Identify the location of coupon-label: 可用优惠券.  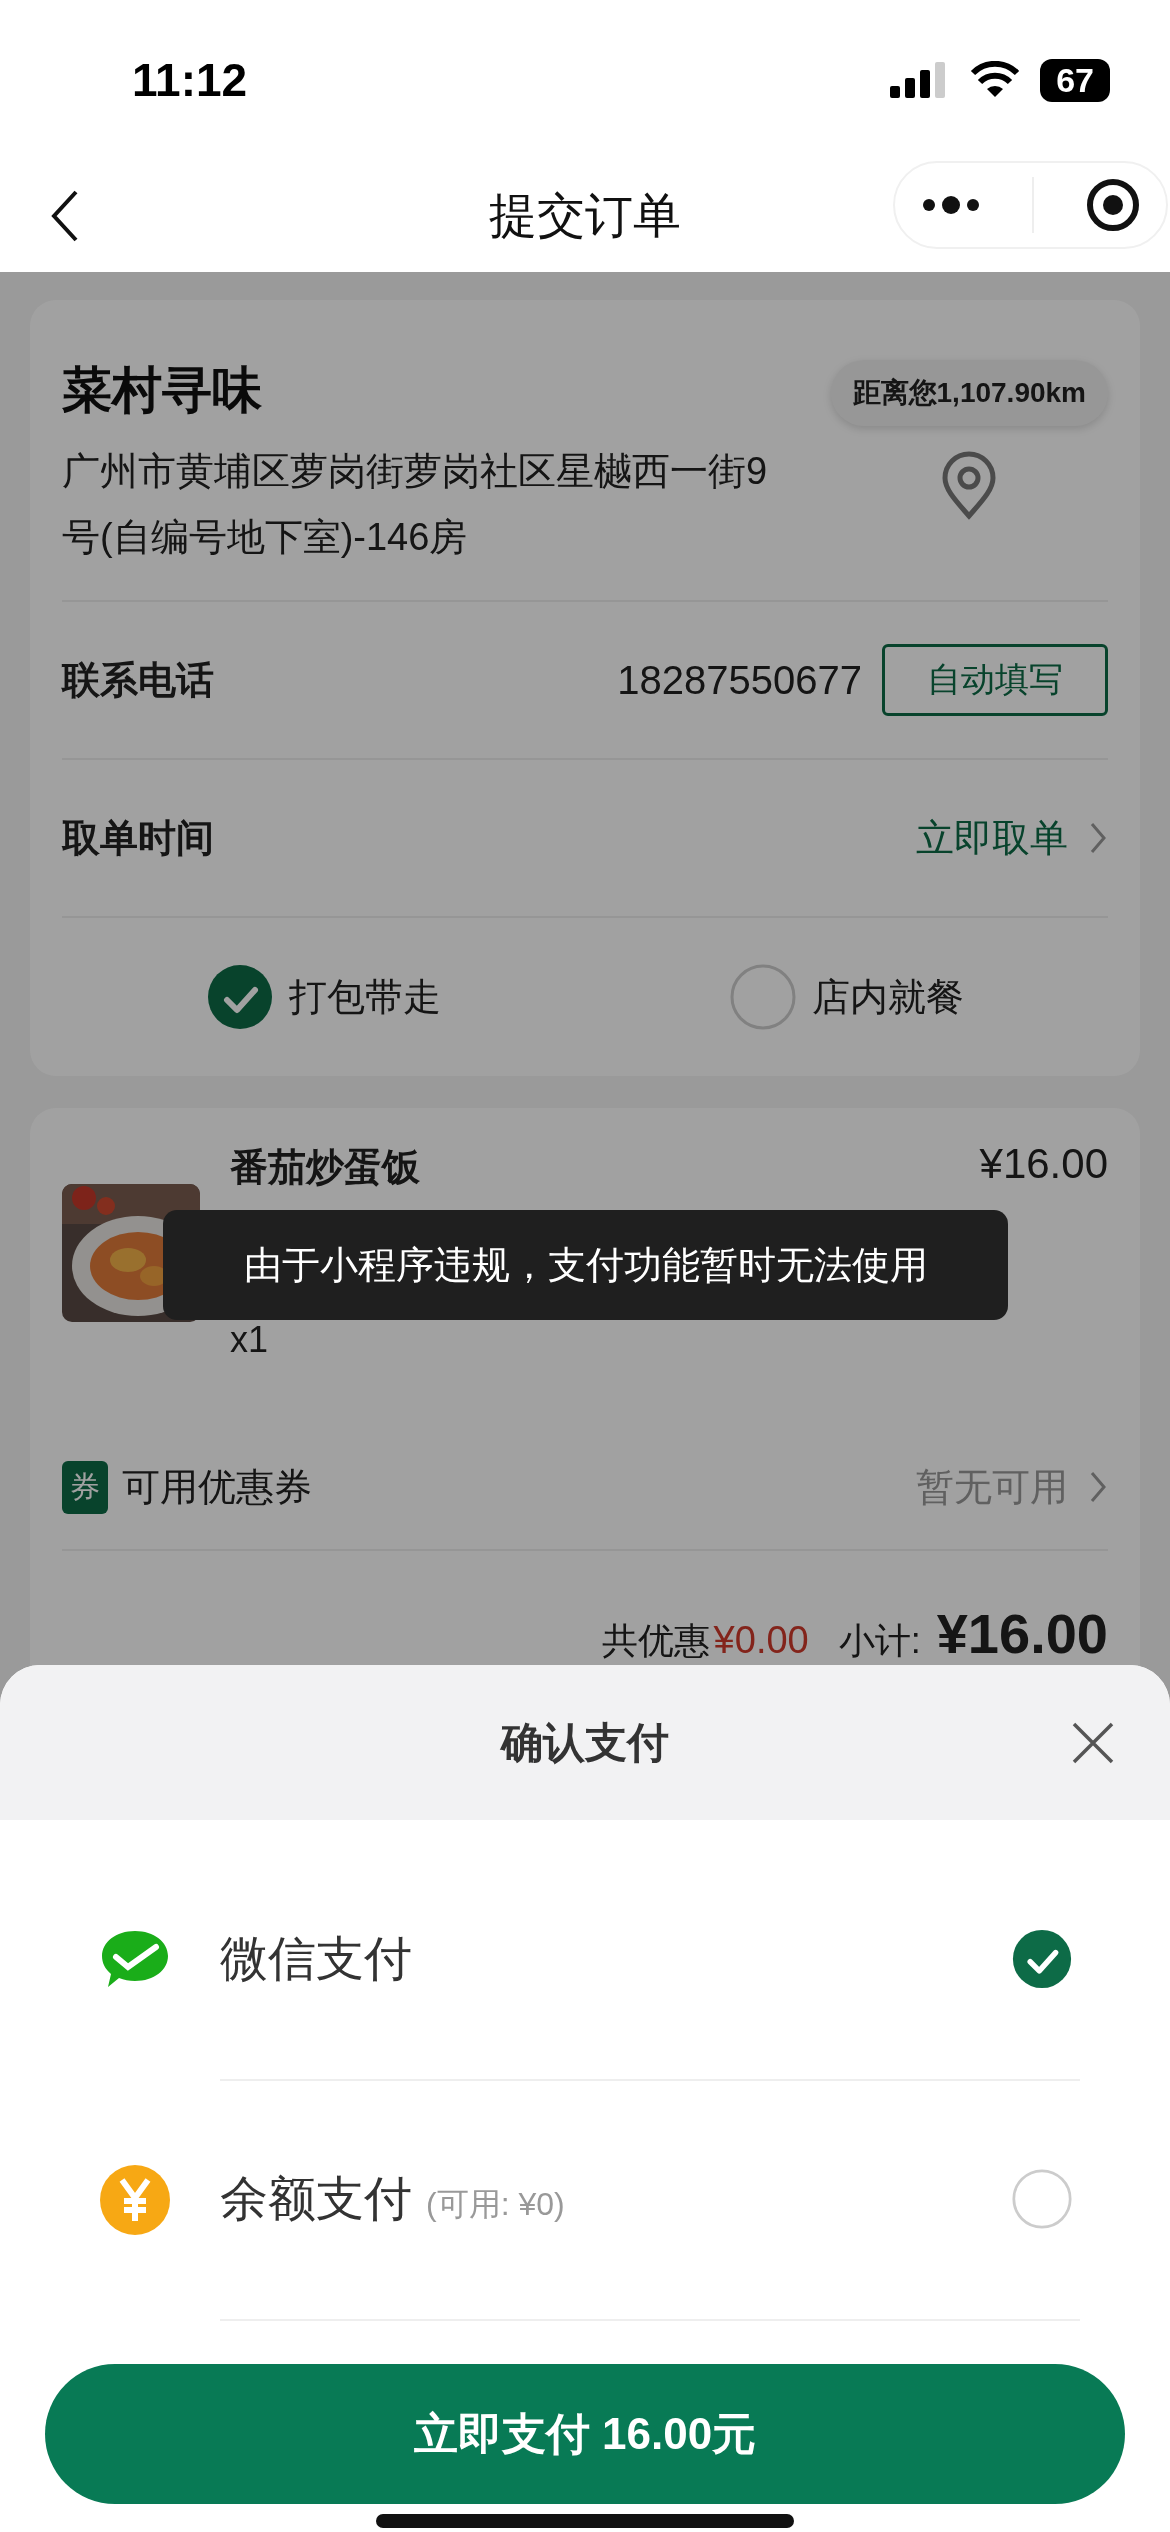
(217, 1487).